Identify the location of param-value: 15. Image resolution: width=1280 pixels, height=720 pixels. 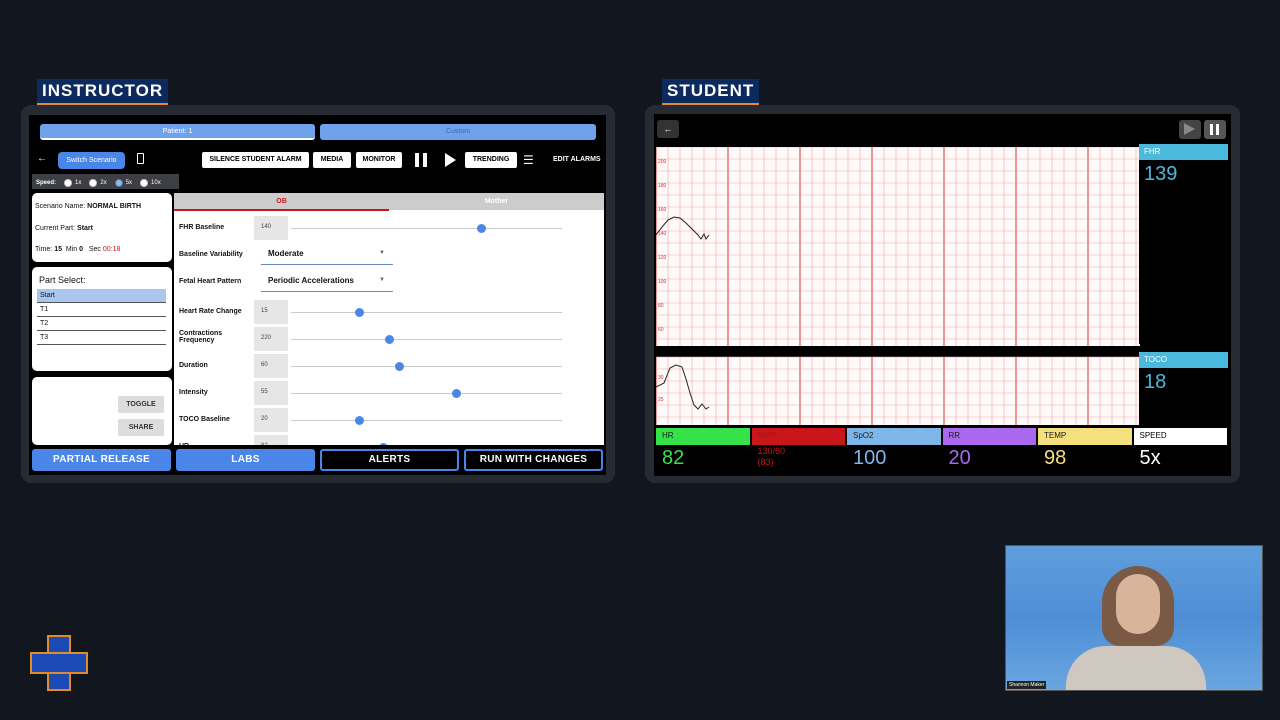
(271, 312).